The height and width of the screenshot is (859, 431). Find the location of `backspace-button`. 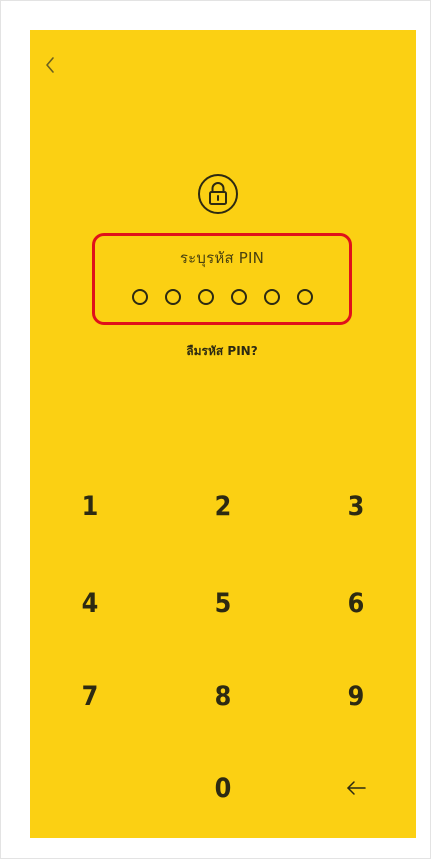

backspace-button is located at coordinates (356, 788).